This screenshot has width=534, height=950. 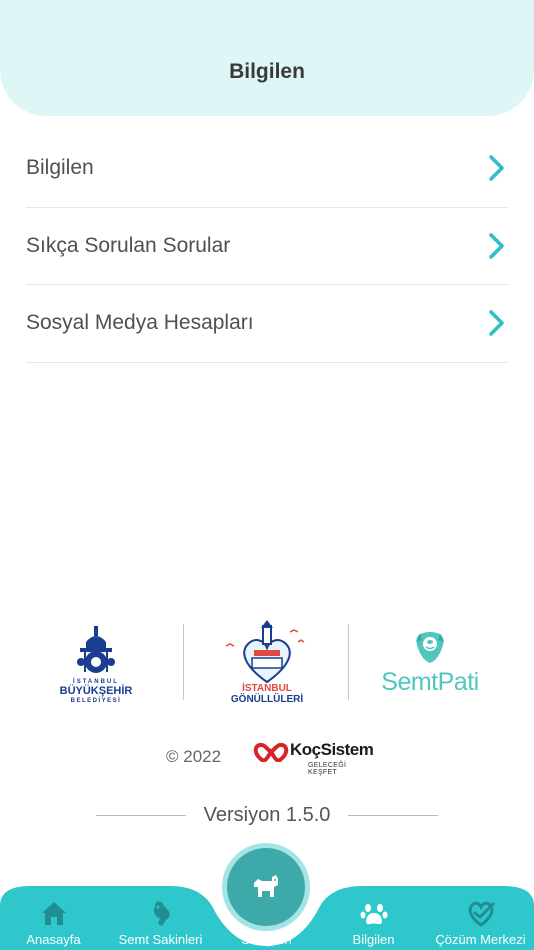 I want to click on ibb-logo-line3: BELEDİYESİ, so click(x=96, y=700).